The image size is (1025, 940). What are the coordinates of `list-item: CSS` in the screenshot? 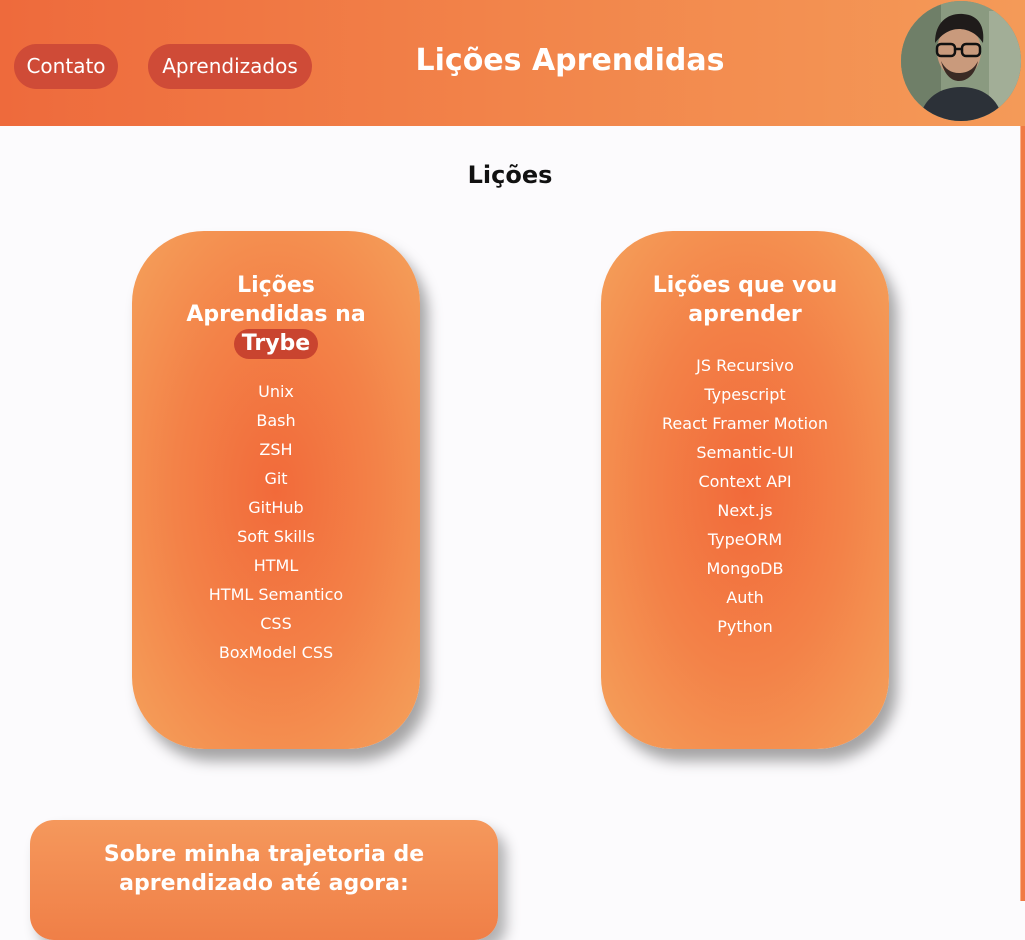 It's located at (276, 623).